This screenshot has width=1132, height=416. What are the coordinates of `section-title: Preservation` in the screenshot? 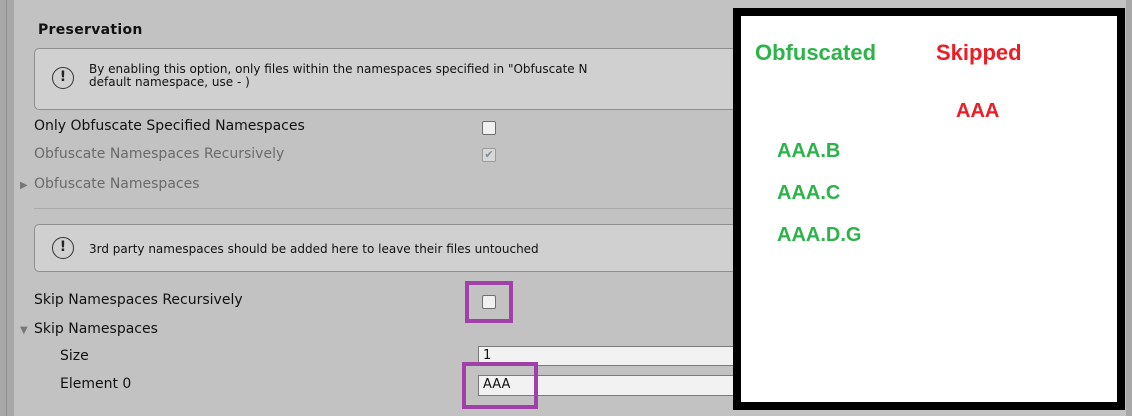 It's located at (90, 30).